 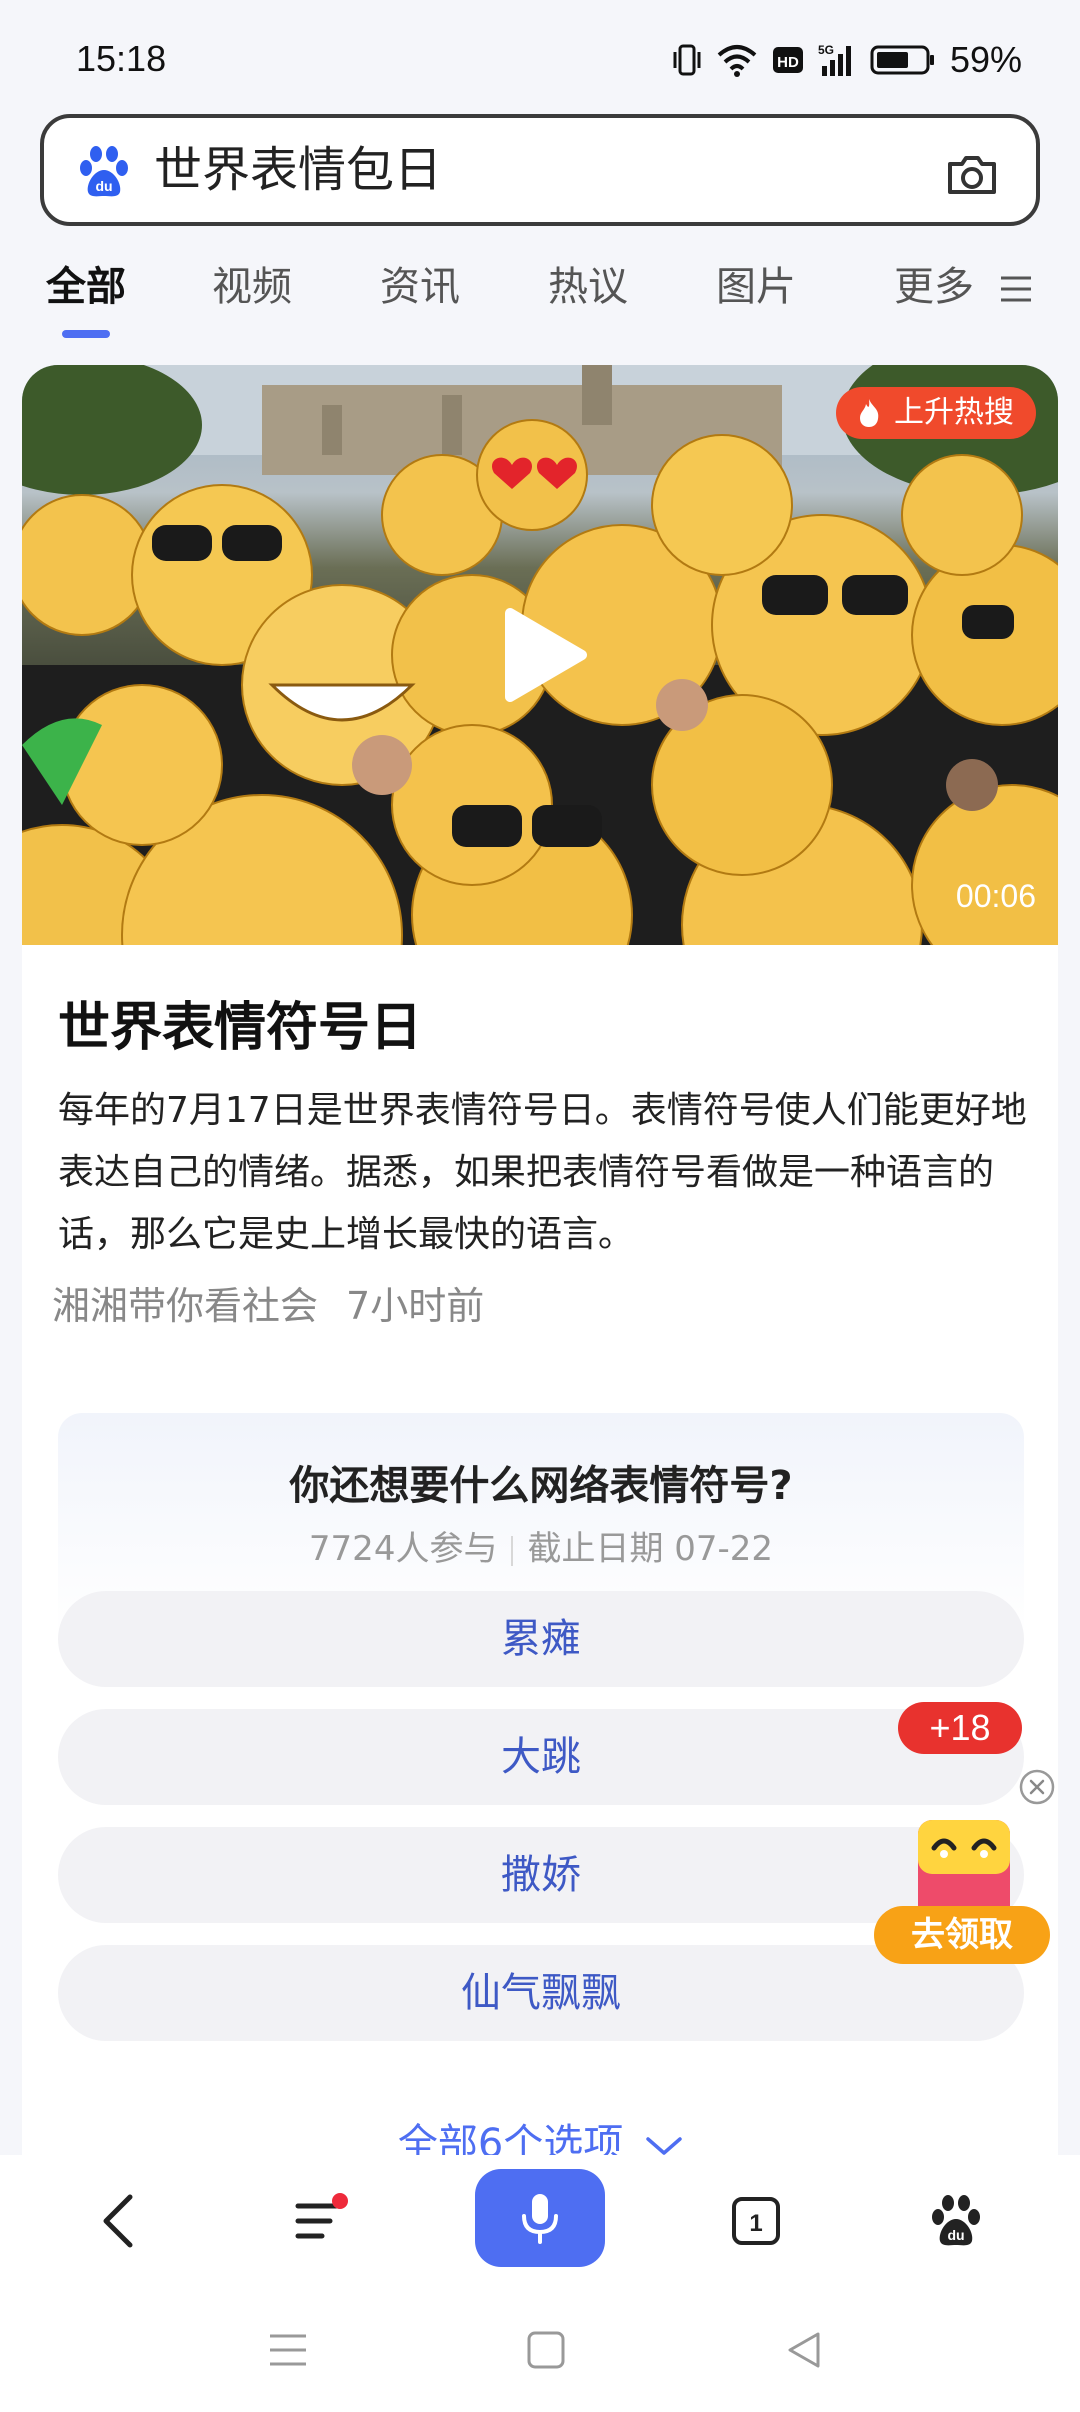 What do you see at coordinates (834, 59) in the screenshot?
I see `5g-signal-icon: 5G` at bounding box center [834, 59].